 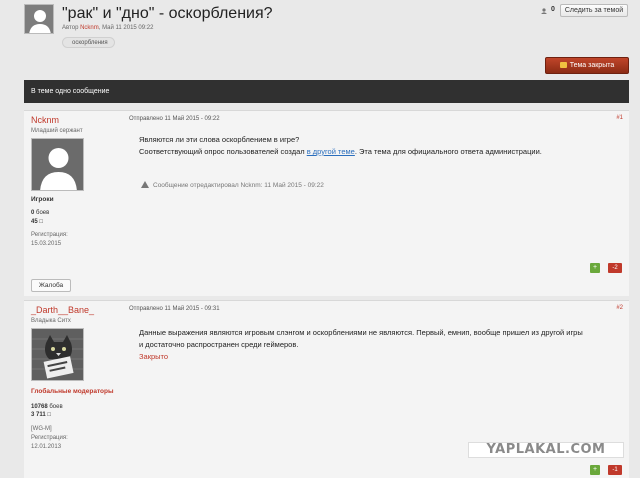 What do you see at coordinates (38, 415) in the screenshot?
I see `posts-value: 3 711` at bounding box center [38, 415].